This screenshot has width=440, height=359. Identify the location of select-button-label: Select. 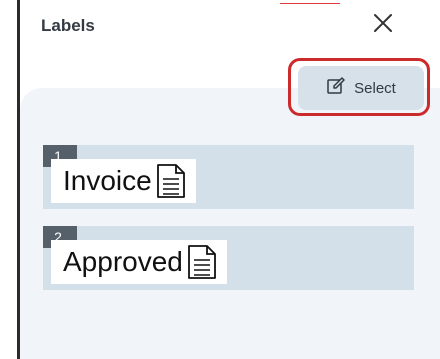
(375, 88).